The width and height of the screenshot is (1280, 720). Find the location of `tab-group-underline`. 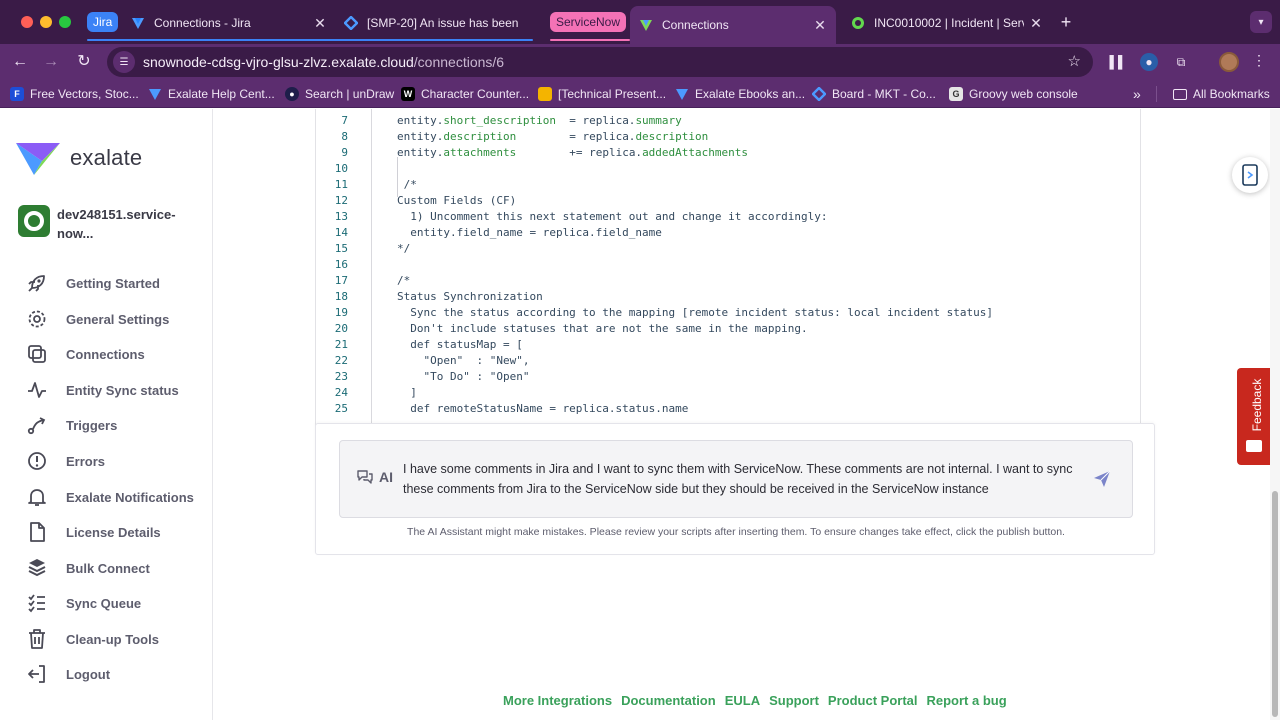

tab-group-underline is located at coordinates (590, 40).